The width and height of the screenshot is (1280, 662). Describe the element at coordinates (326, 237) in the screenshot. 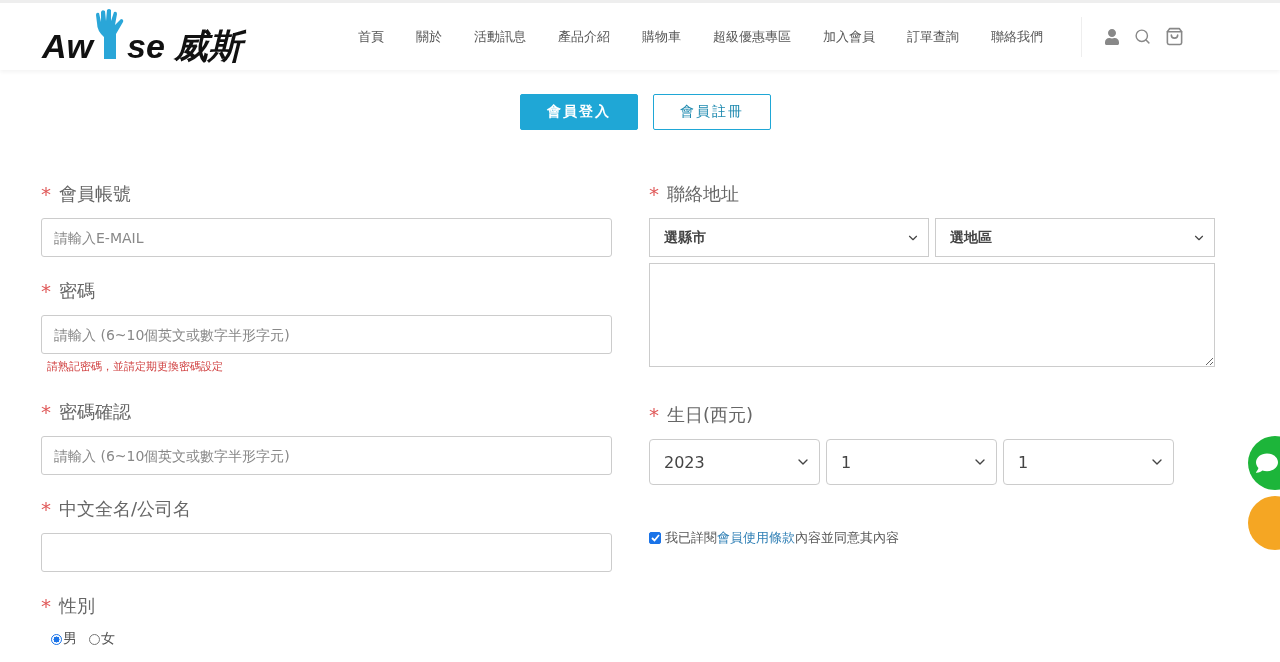

I see `input-field: 請輸入E-MAIL` at that location.